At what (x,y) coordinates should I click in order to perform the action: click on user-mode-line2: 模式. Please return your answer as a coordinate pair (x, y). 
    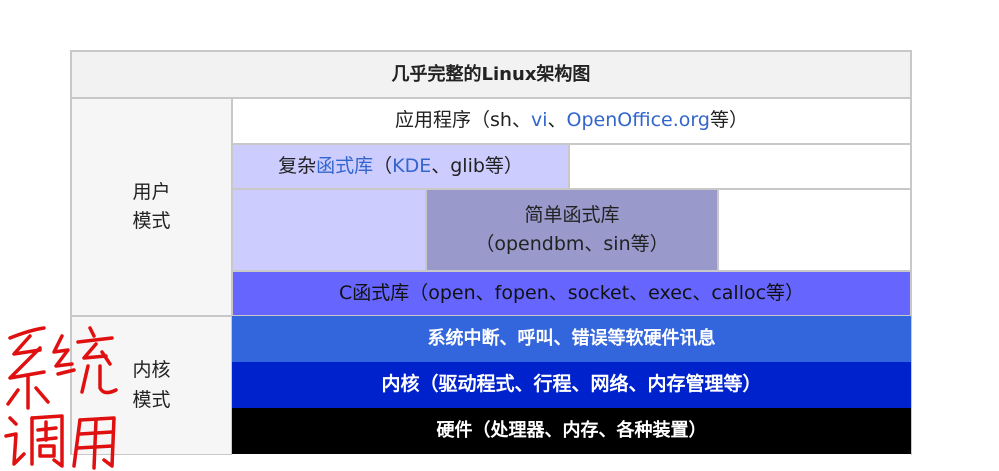
    Looking at the image, I should click on (151, 221).